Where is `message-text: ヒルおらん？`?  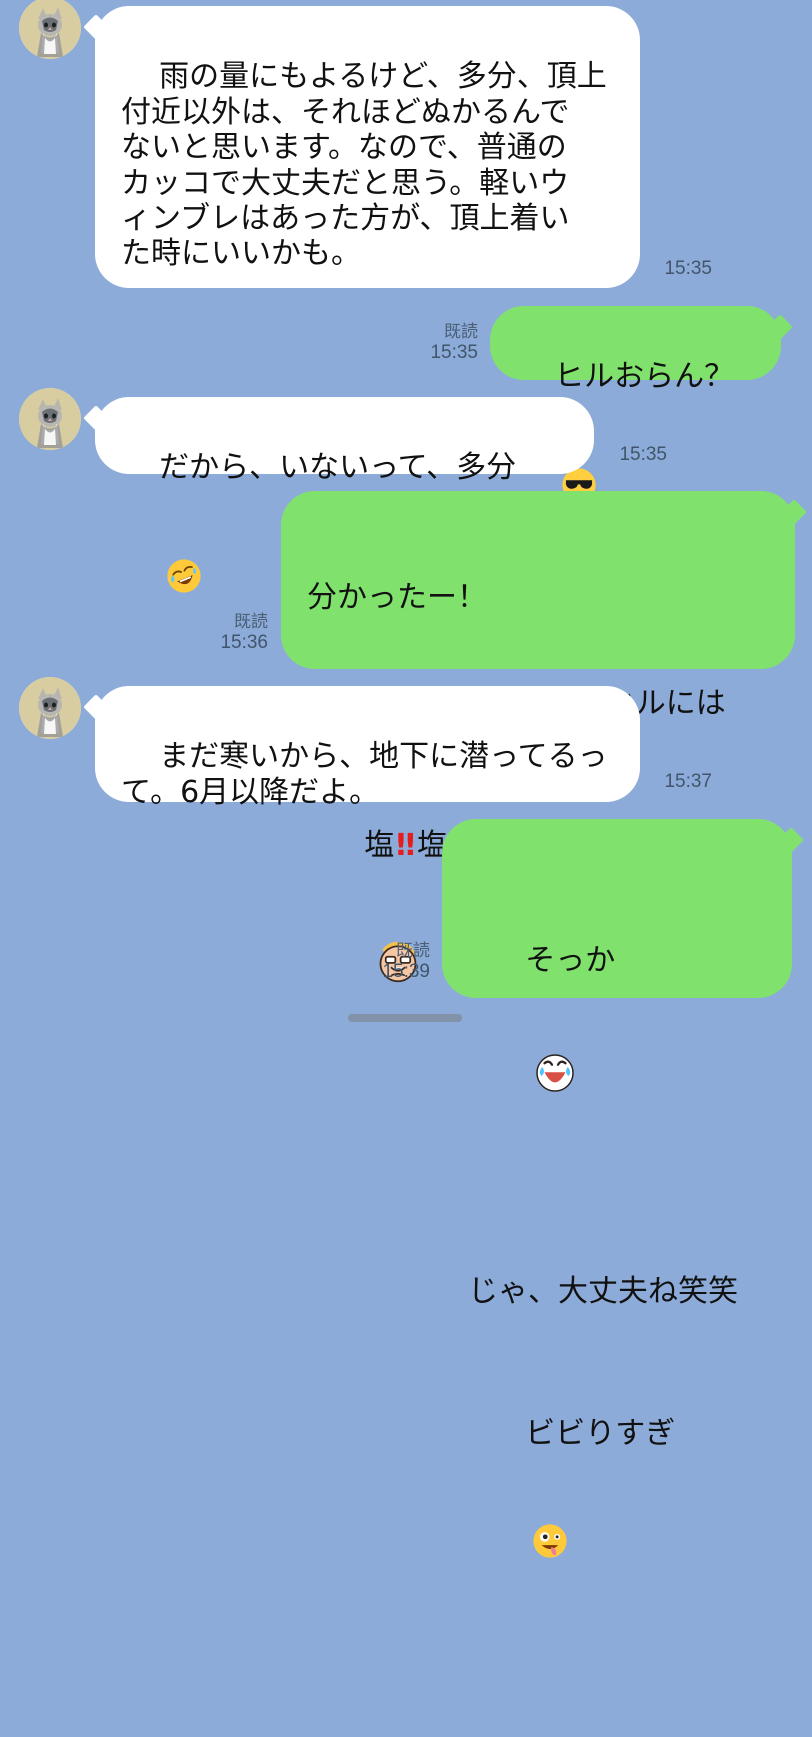
message-text: ヒルおらん？ is located at coordinates (644, 377).